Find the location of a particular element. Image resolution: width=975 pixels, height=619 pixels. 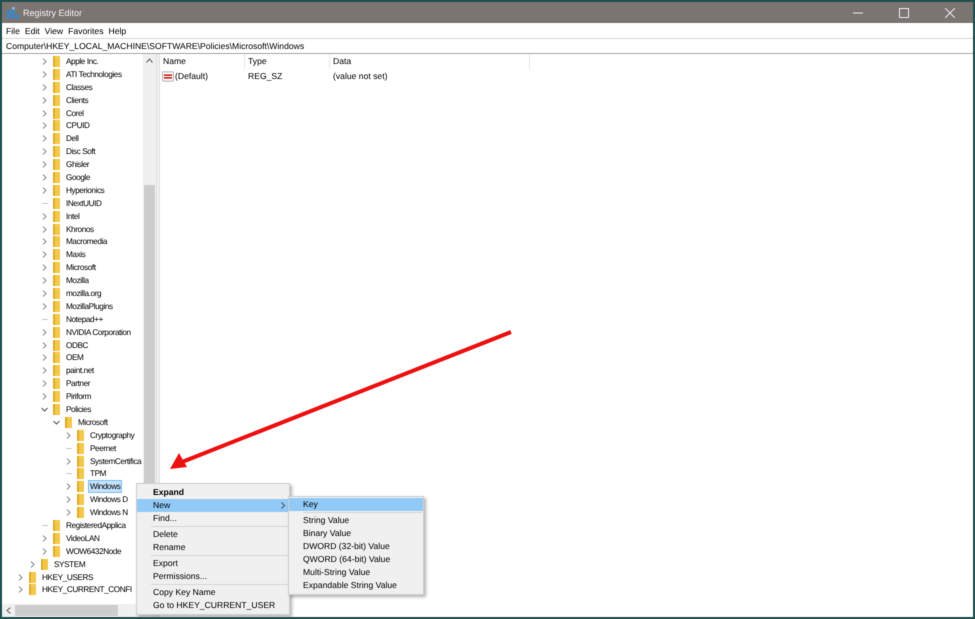

menu-item: Go to HKEY_CURRENT_USER is located at coordinates (213, 605).